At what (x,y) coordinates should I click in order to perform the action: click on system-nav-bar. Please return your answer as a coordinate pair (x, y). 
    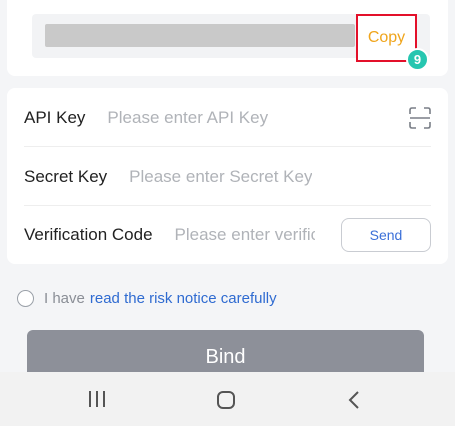
    Looking at the image, I should click on (227, 399).